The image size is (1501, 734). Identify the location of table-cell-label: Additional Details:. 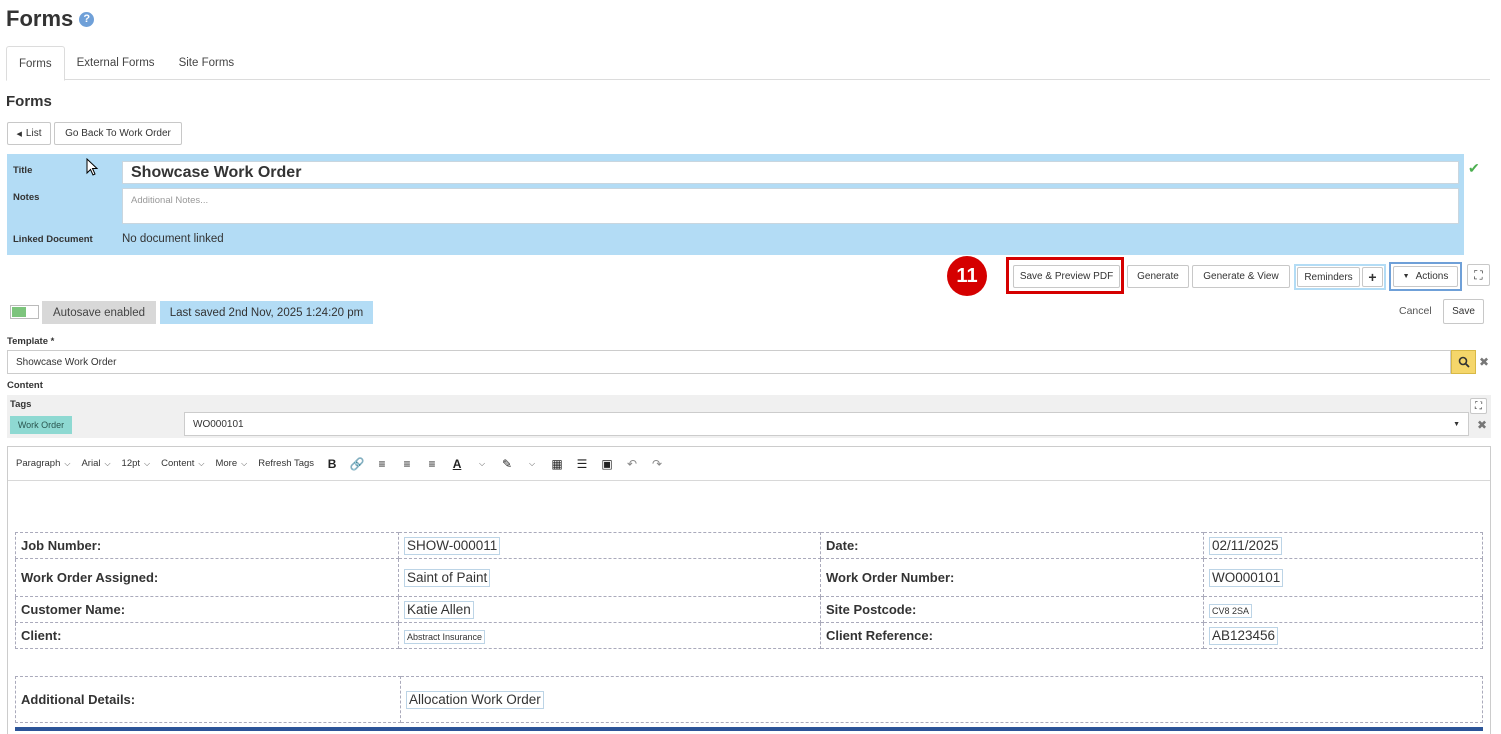
(208, 699).